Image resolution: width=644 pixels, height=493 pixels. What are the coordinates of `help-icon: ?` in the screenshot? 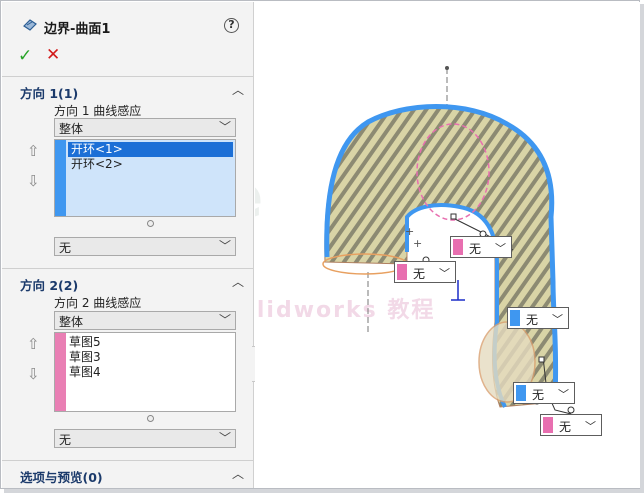 It's located at (231, 25).